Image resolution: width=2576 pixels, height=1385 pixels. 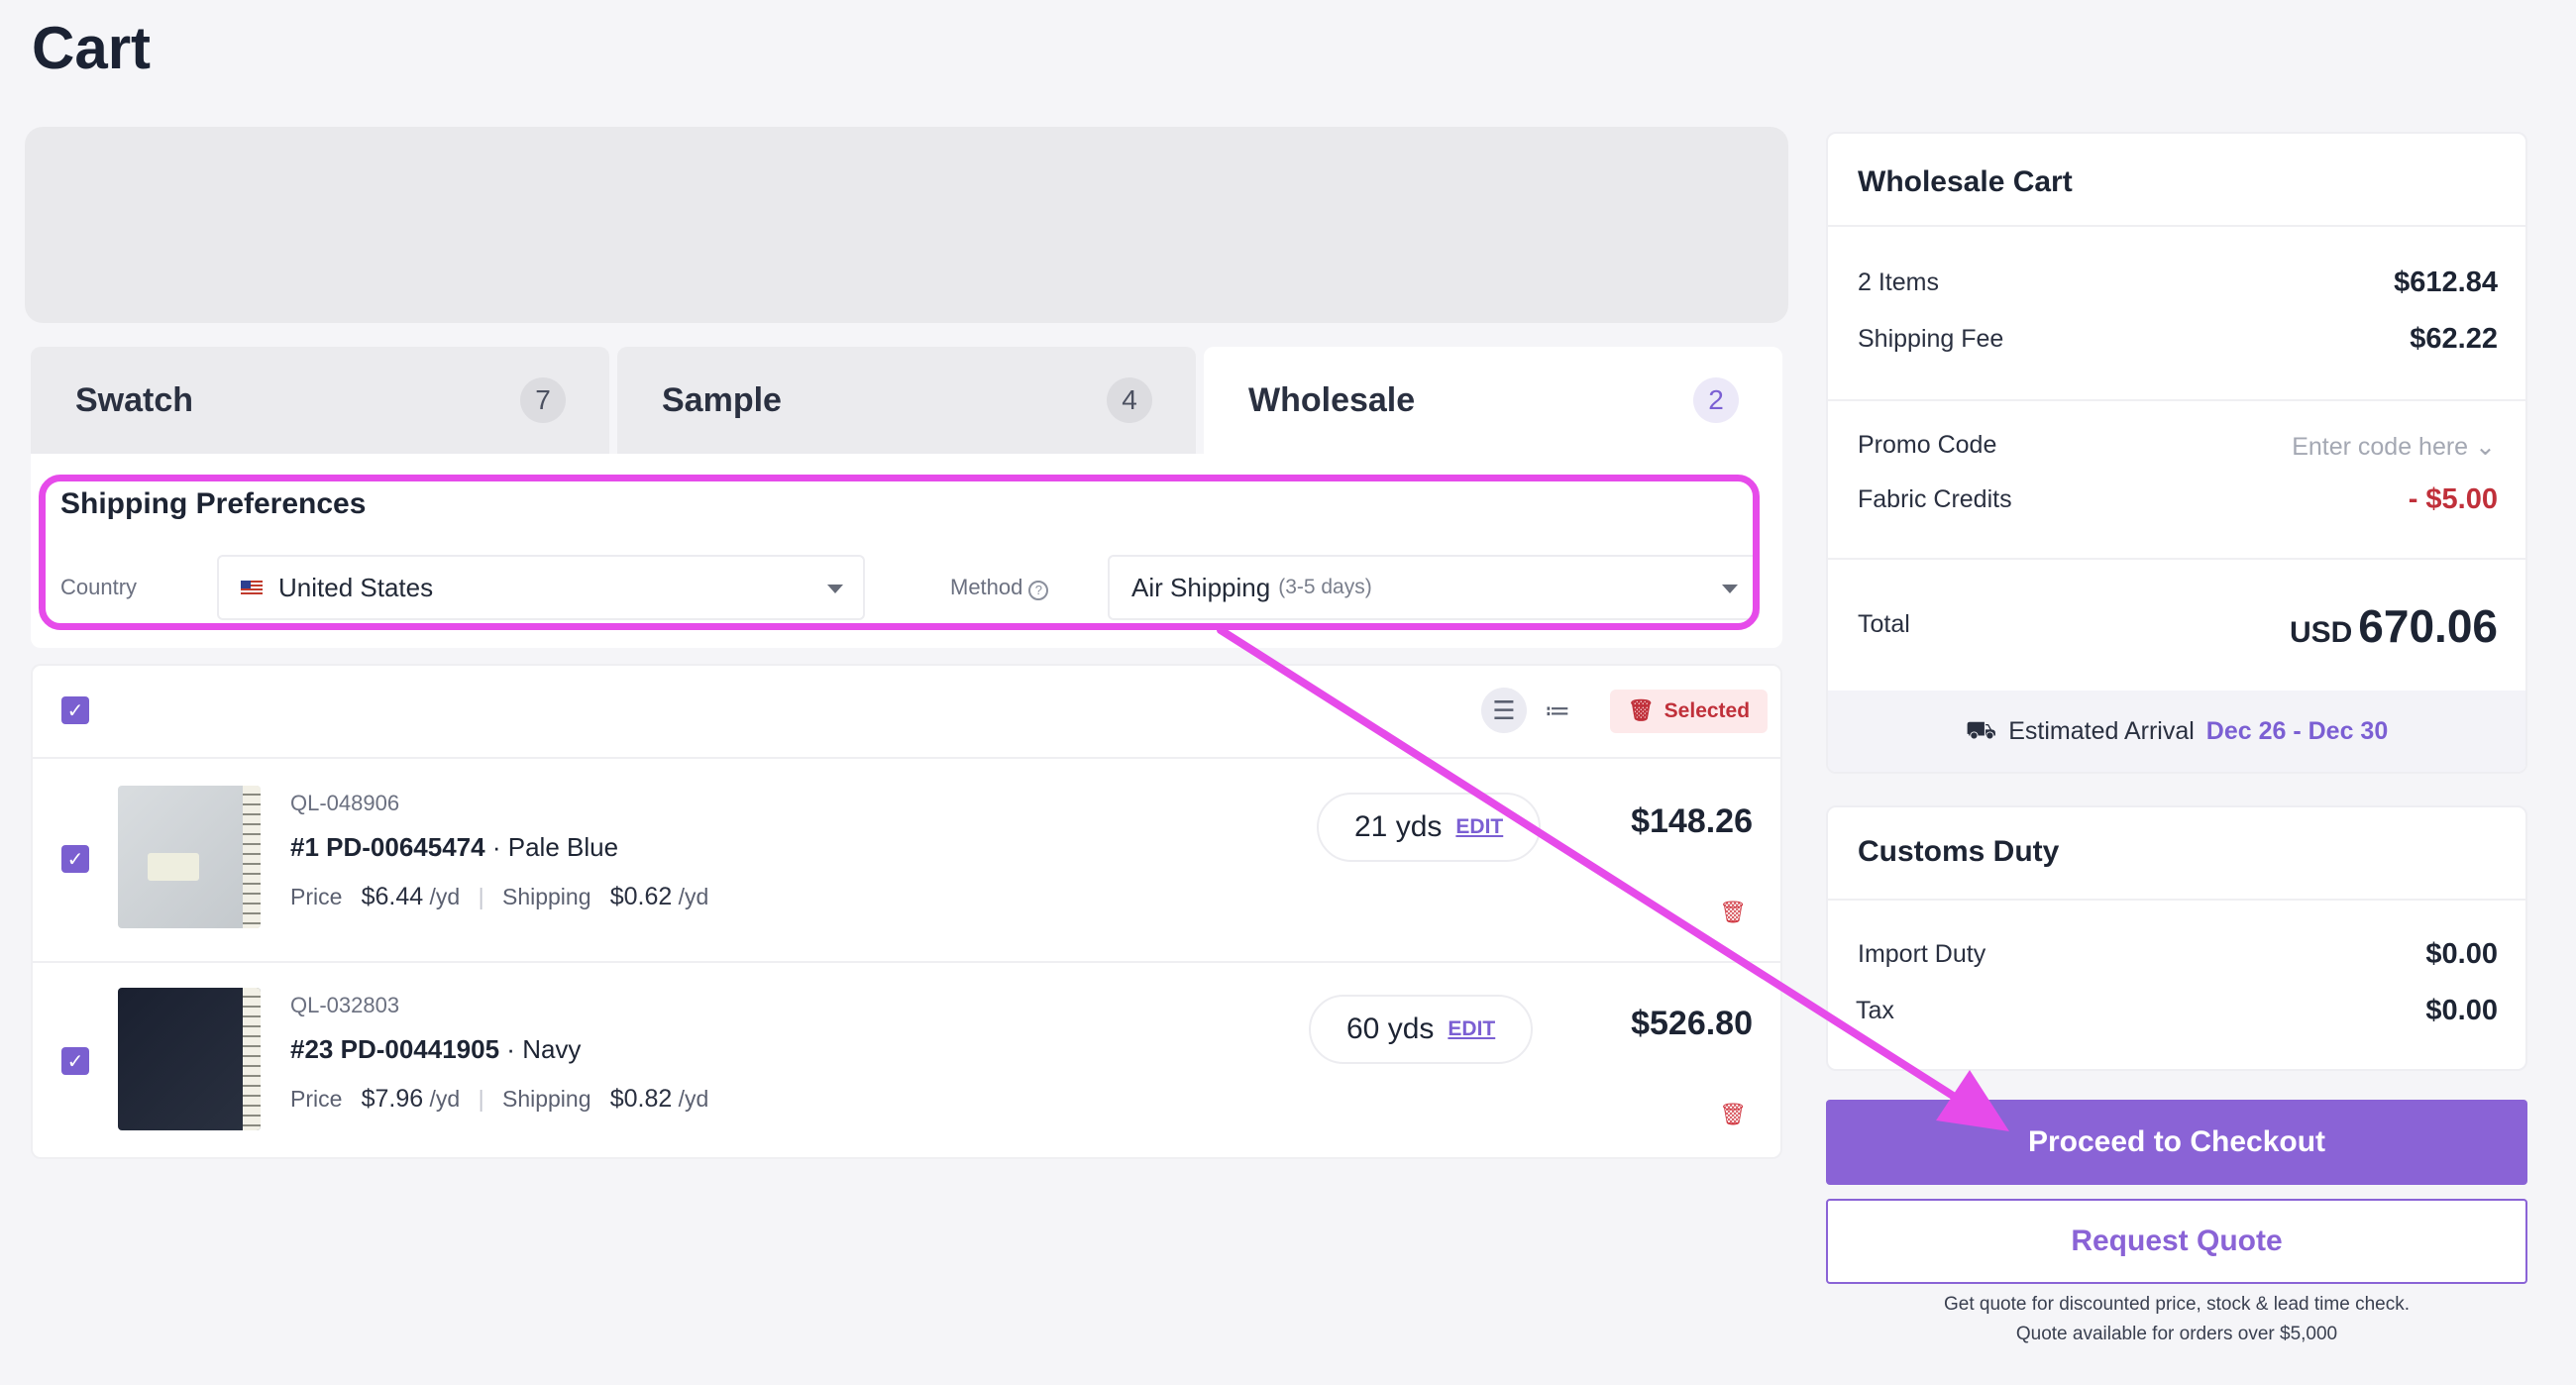 What do you see at coordinates (1504, 710) in the screenshot?
I see `card-view-icon: ☰` at bounding box center [1504, 710].